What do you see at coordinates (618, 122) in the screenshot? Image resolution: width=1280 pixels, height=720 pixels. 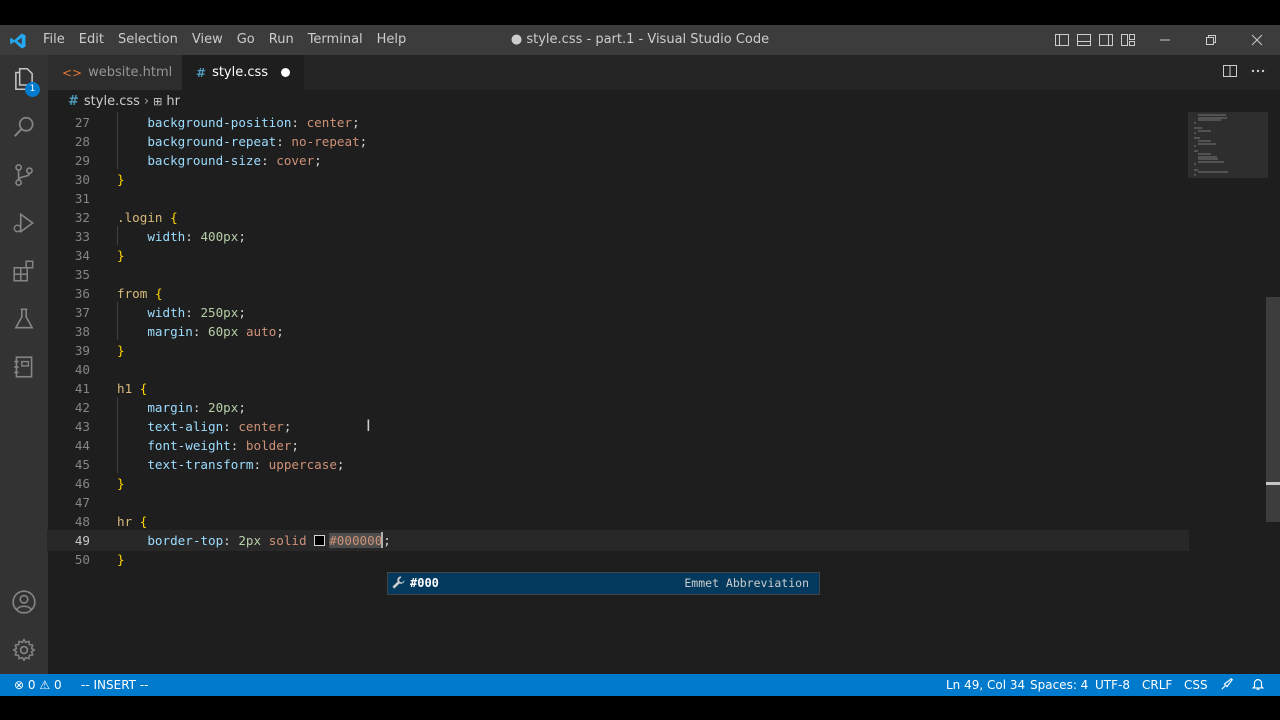 I see `code-line: 27 background-position: center;` at bounding box center [618, 122].